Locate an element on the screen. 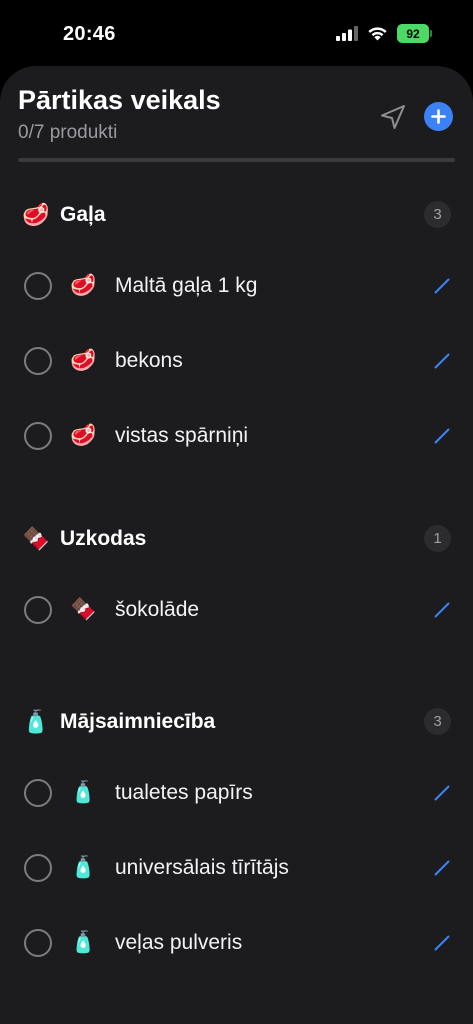 Image resolution: width=473 pixels, height=1024 pixels. item-name: tualetes papīrs is located at coordinates (184, 792).